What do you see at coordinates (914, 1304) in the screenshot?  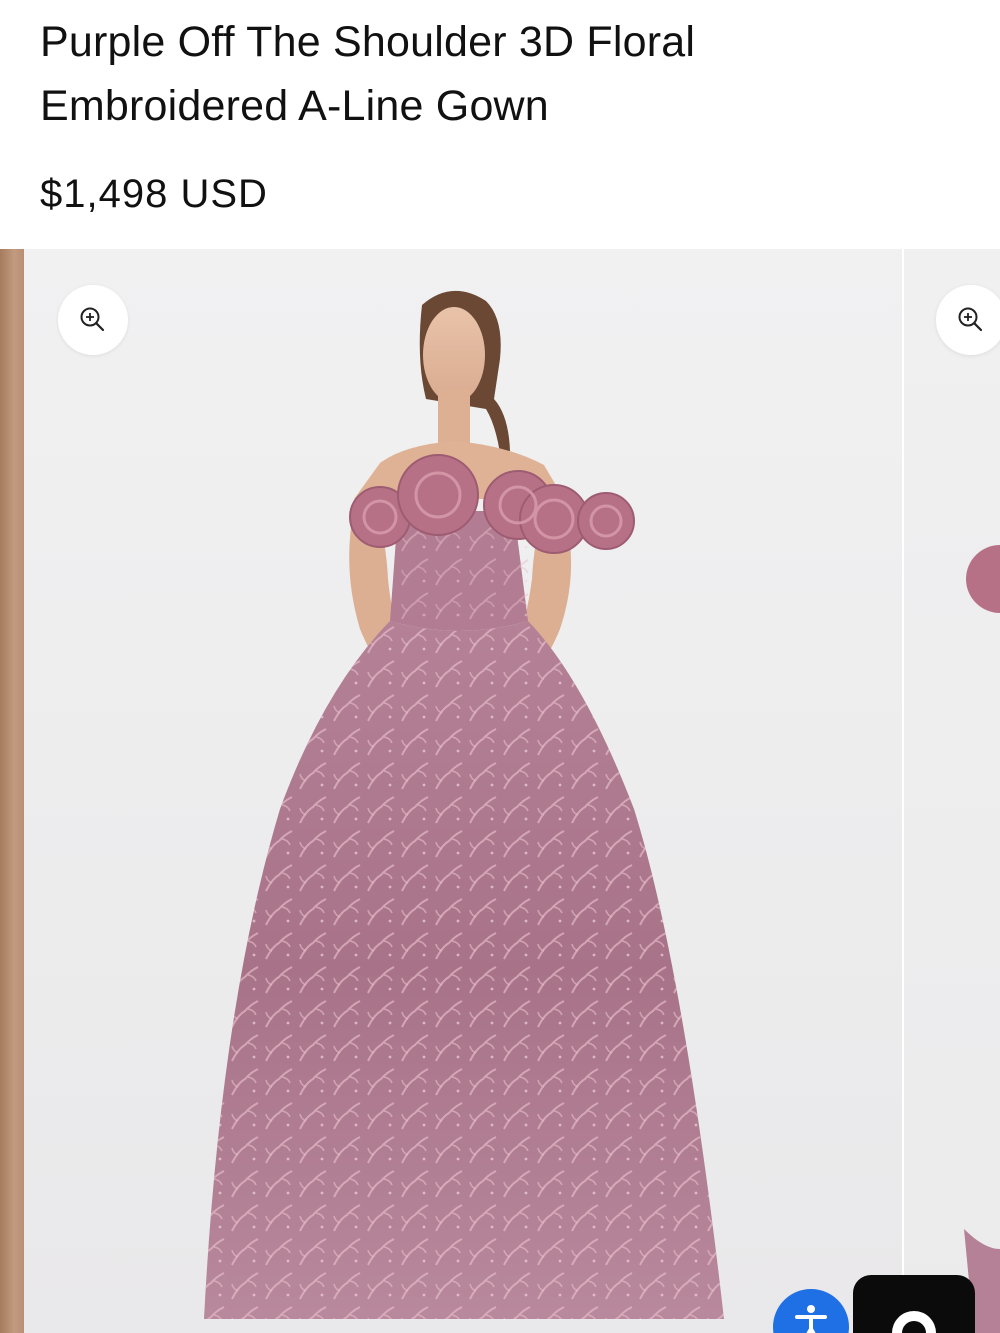 I see `chat-button` at bounding box center [914, 1304].